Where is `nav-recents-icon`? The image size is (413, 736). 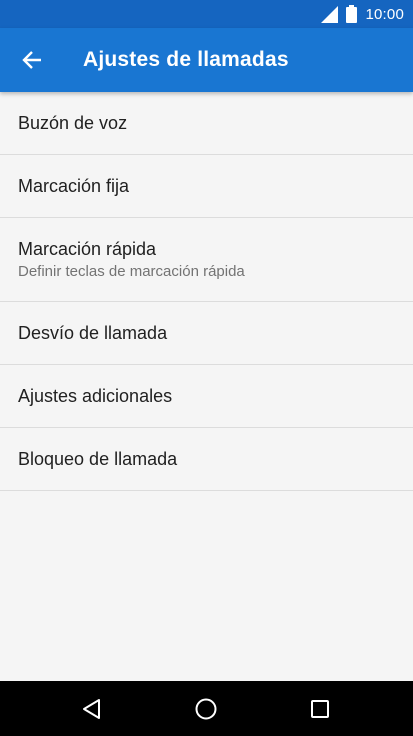
nav-recents-icon is located at coordinates (320, 709).